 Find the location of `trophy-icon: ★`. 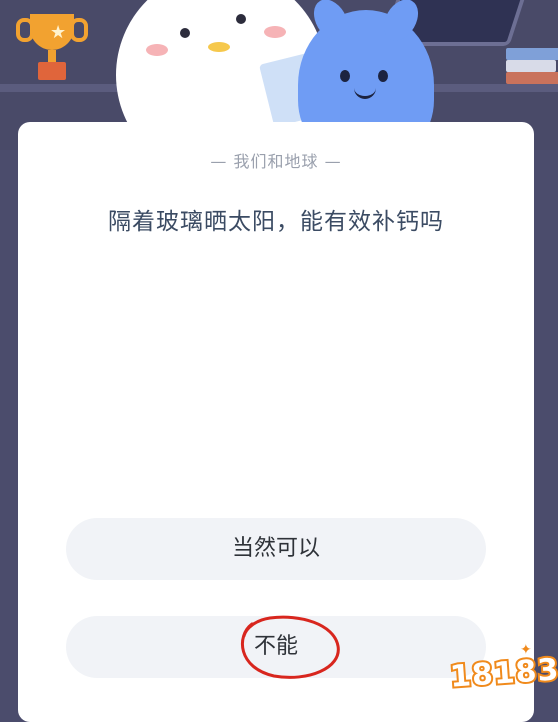

trophy-icon: ★ is located at coordinates (52, 47).